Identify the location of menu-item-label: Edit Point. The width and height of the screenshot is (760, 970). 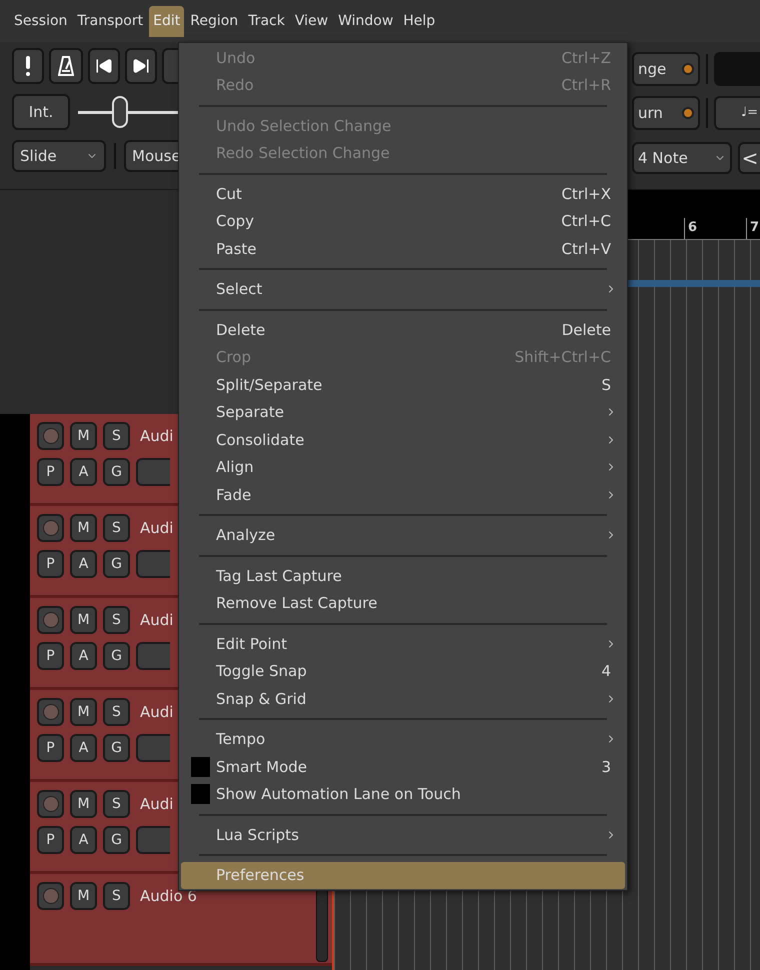
(252, 644).